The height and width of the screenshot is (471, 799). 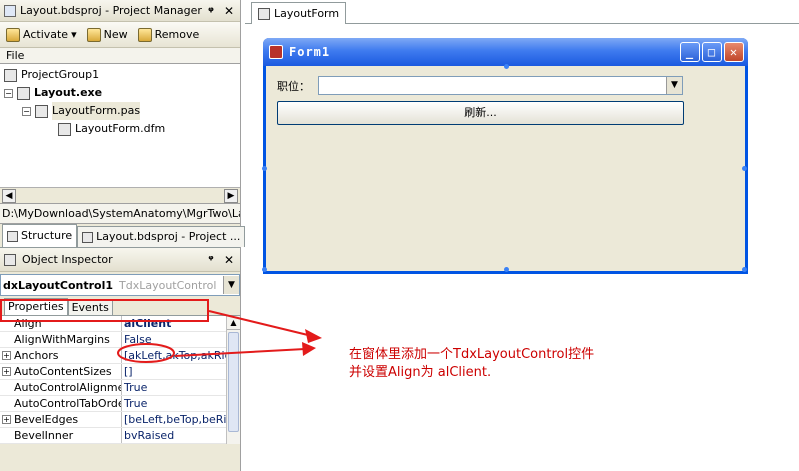 I want to click on align-value-highlight, so click(x=146, y=353).